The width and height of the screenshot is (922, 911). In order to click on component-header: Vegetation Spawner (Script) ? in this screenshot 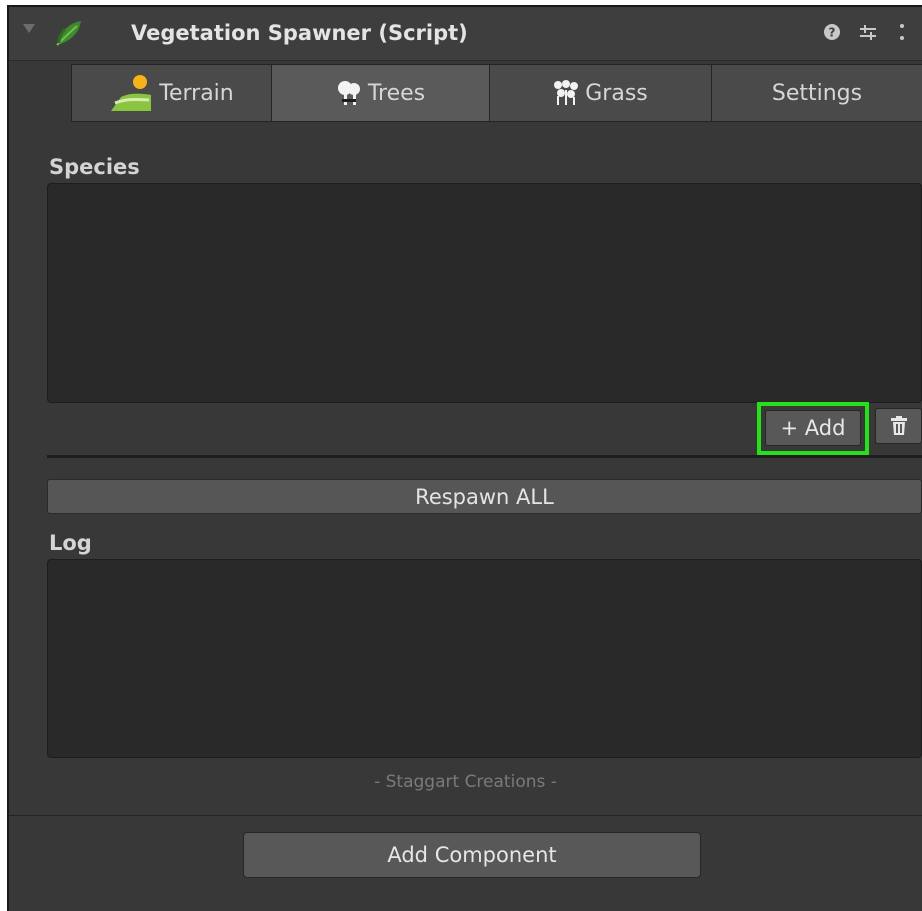, I will do `click(465, 34)`.